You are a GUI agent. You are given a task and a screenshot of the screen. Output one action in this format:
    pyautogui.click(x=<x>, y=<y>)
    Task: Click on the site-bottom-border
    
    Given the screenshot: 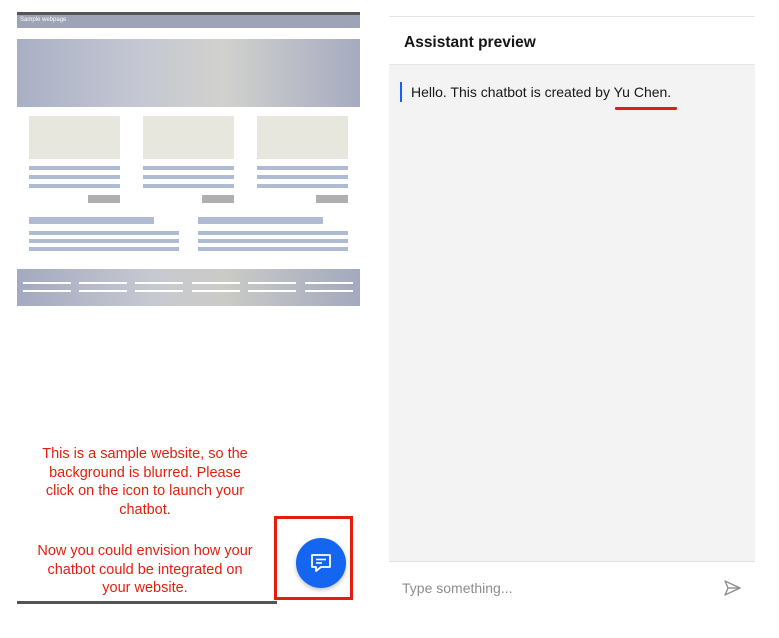 What is the action you would take?
    pyautogui.click(x=147, y=602)
    